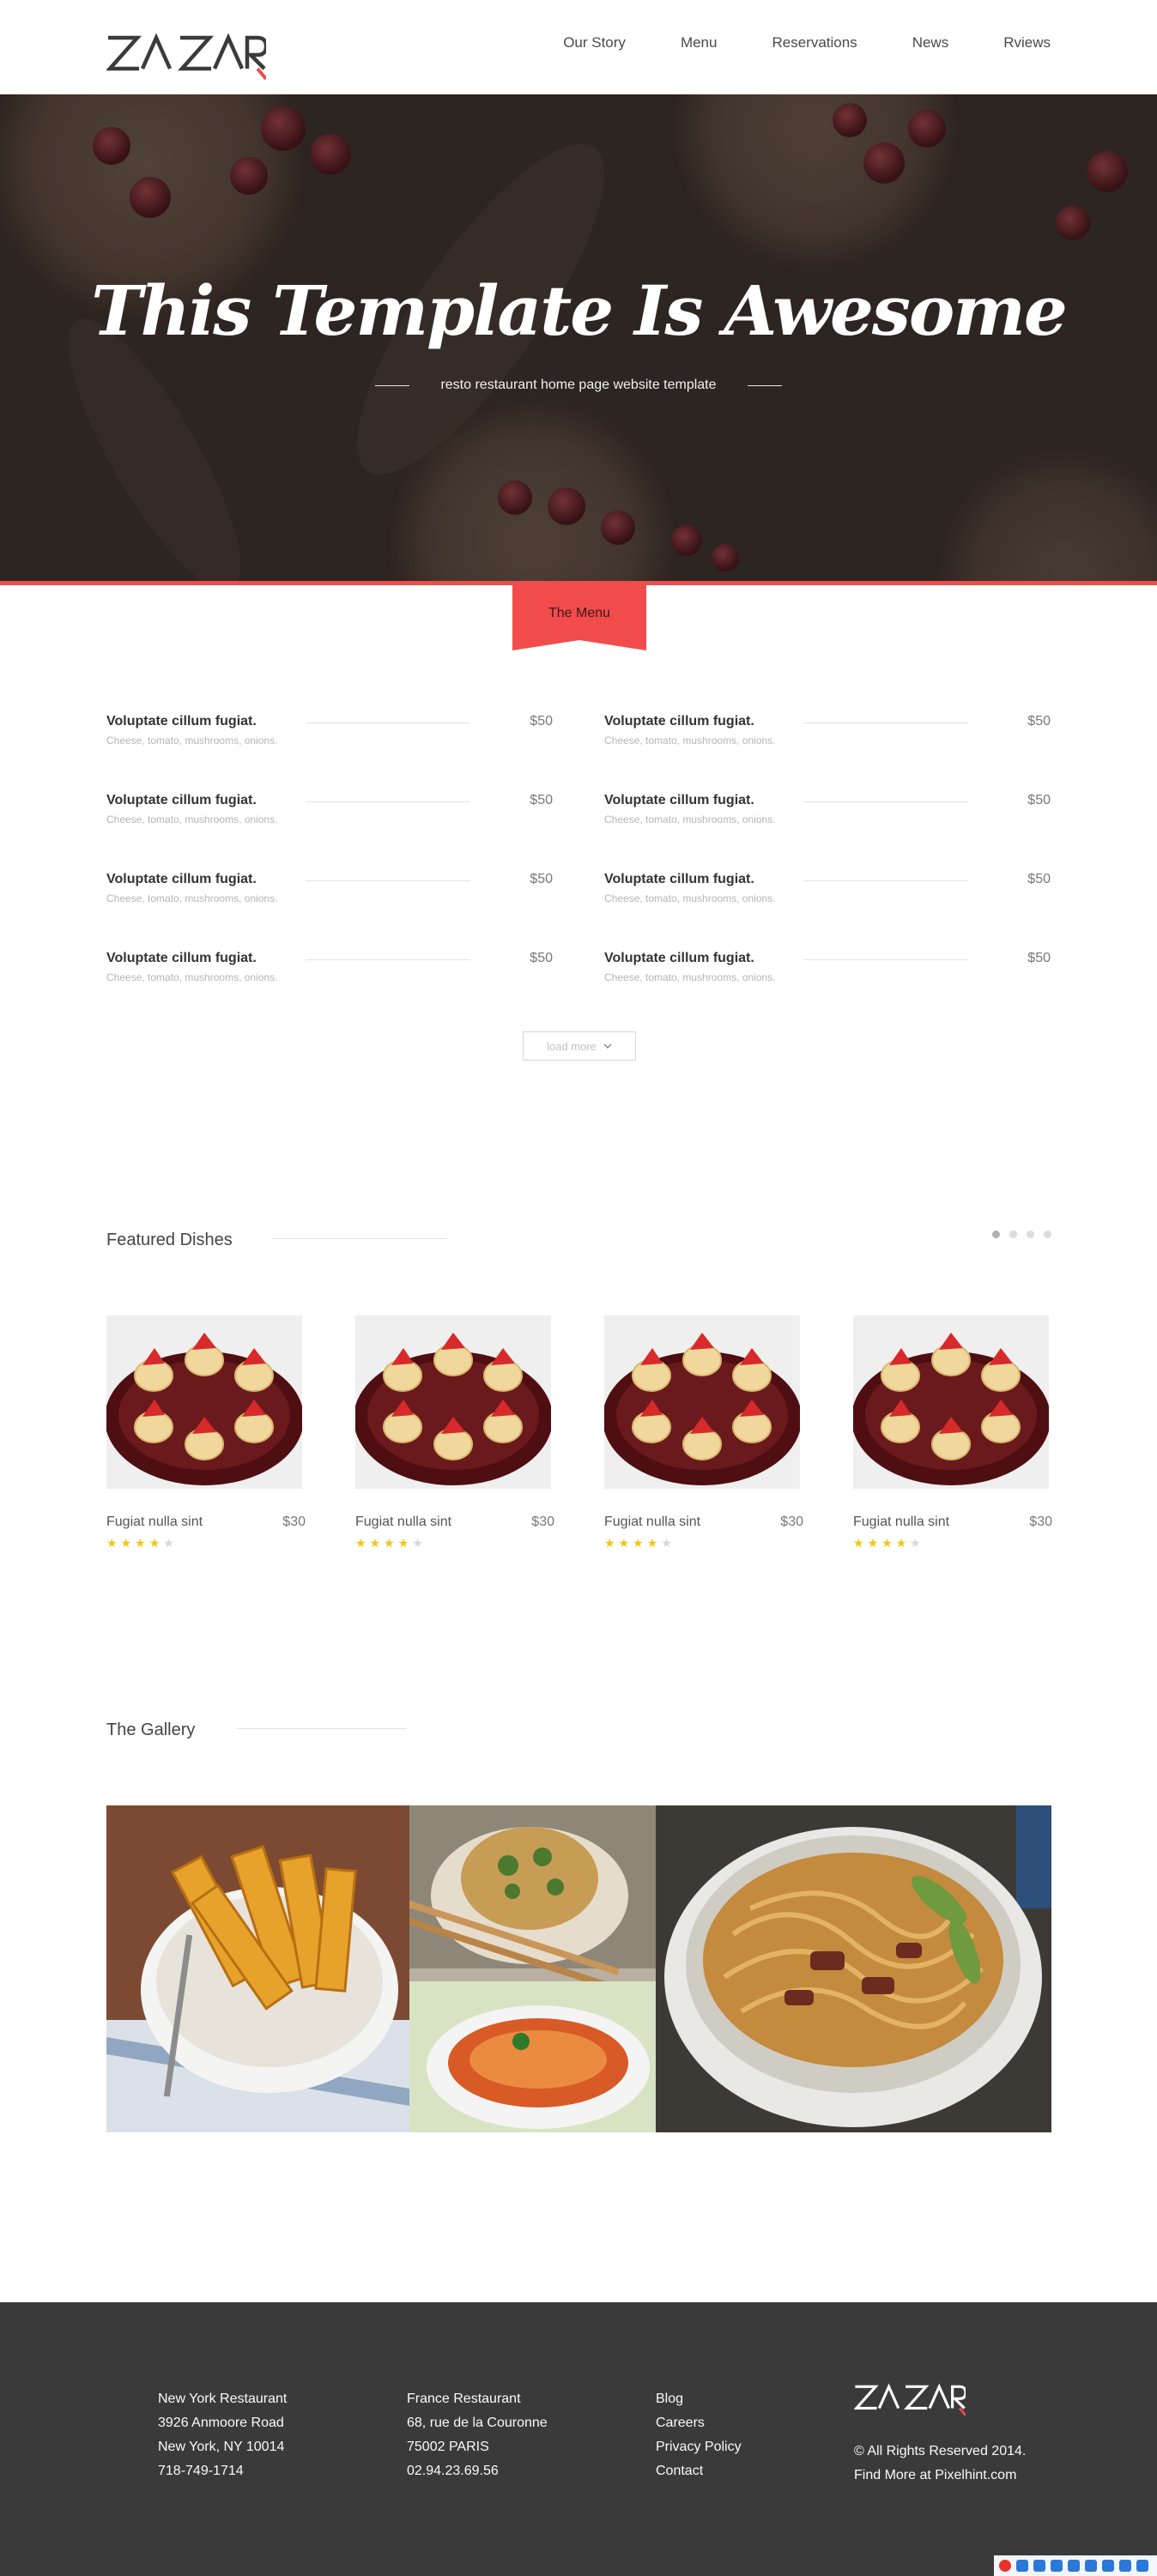  I want to click on footer-logo, so click(910, 2399).